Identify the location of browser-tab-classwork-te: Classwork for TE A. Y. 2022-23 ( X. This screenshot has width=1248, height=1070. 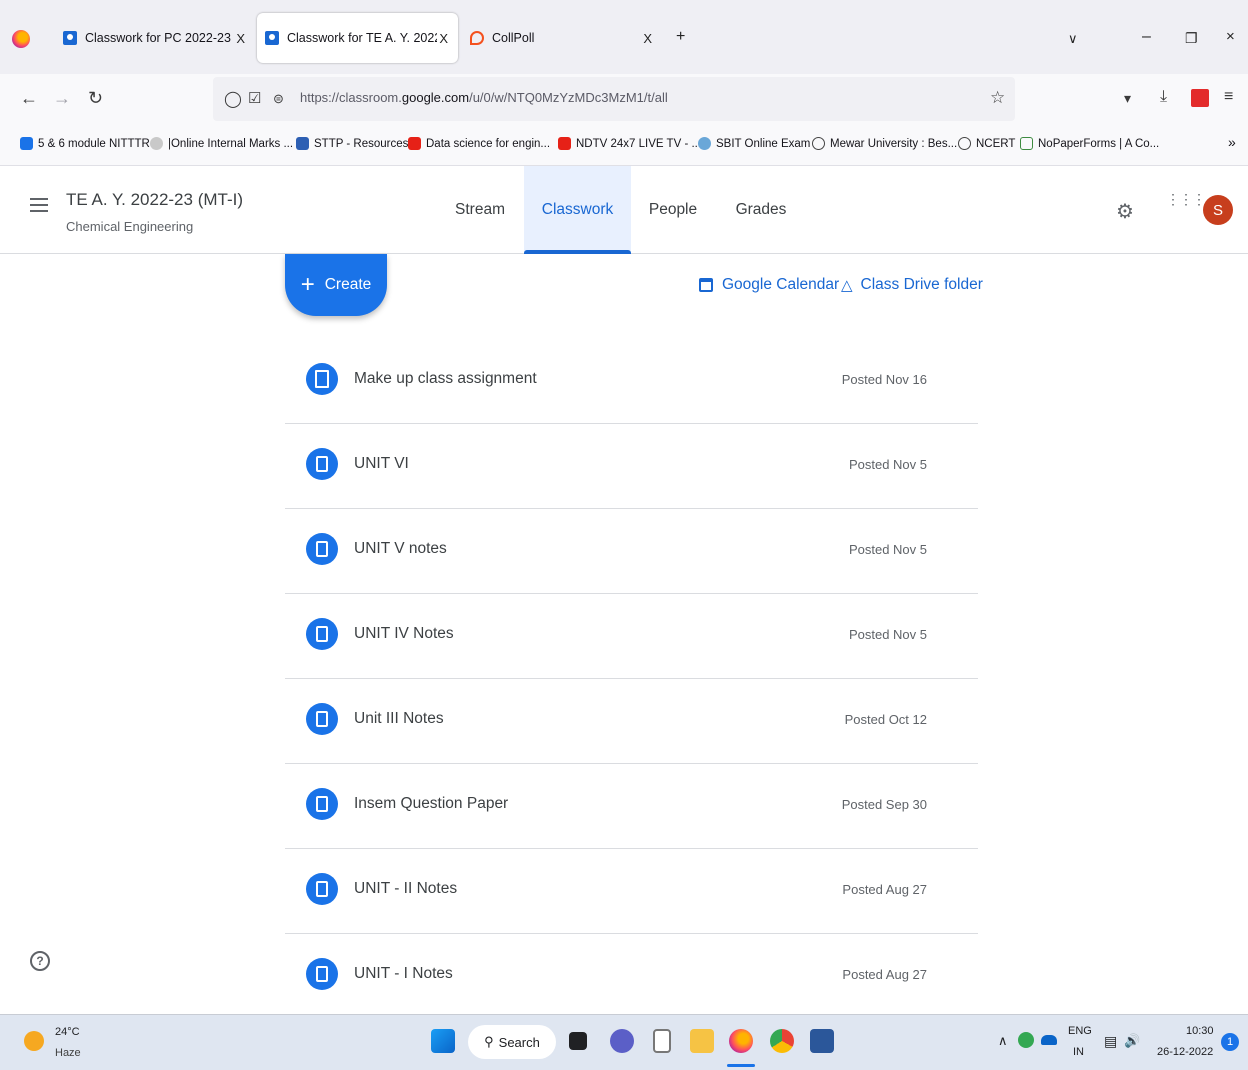
(357, 38).